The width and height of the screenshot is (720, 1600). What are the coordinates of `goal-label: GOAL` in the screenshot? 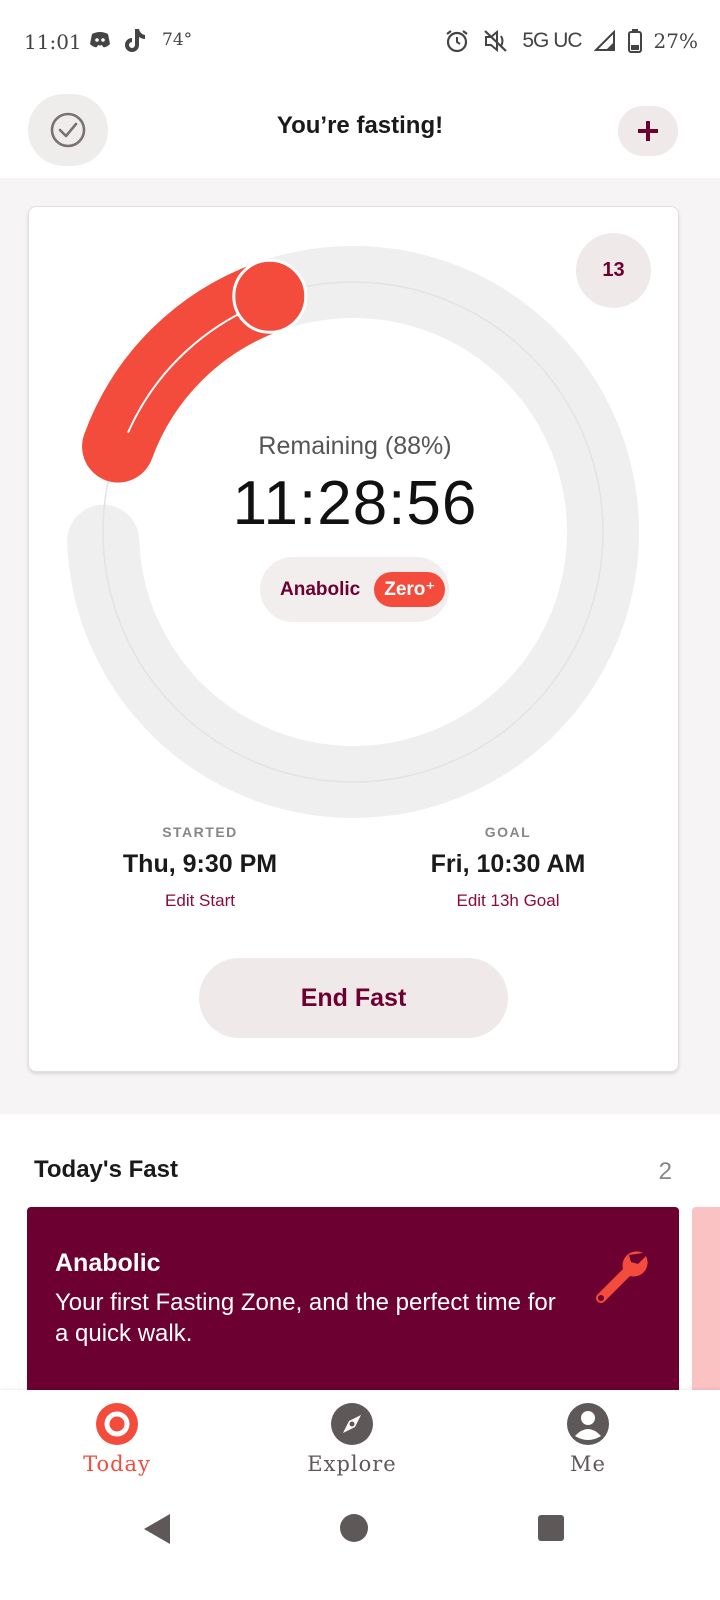 It's located at (508, 832).